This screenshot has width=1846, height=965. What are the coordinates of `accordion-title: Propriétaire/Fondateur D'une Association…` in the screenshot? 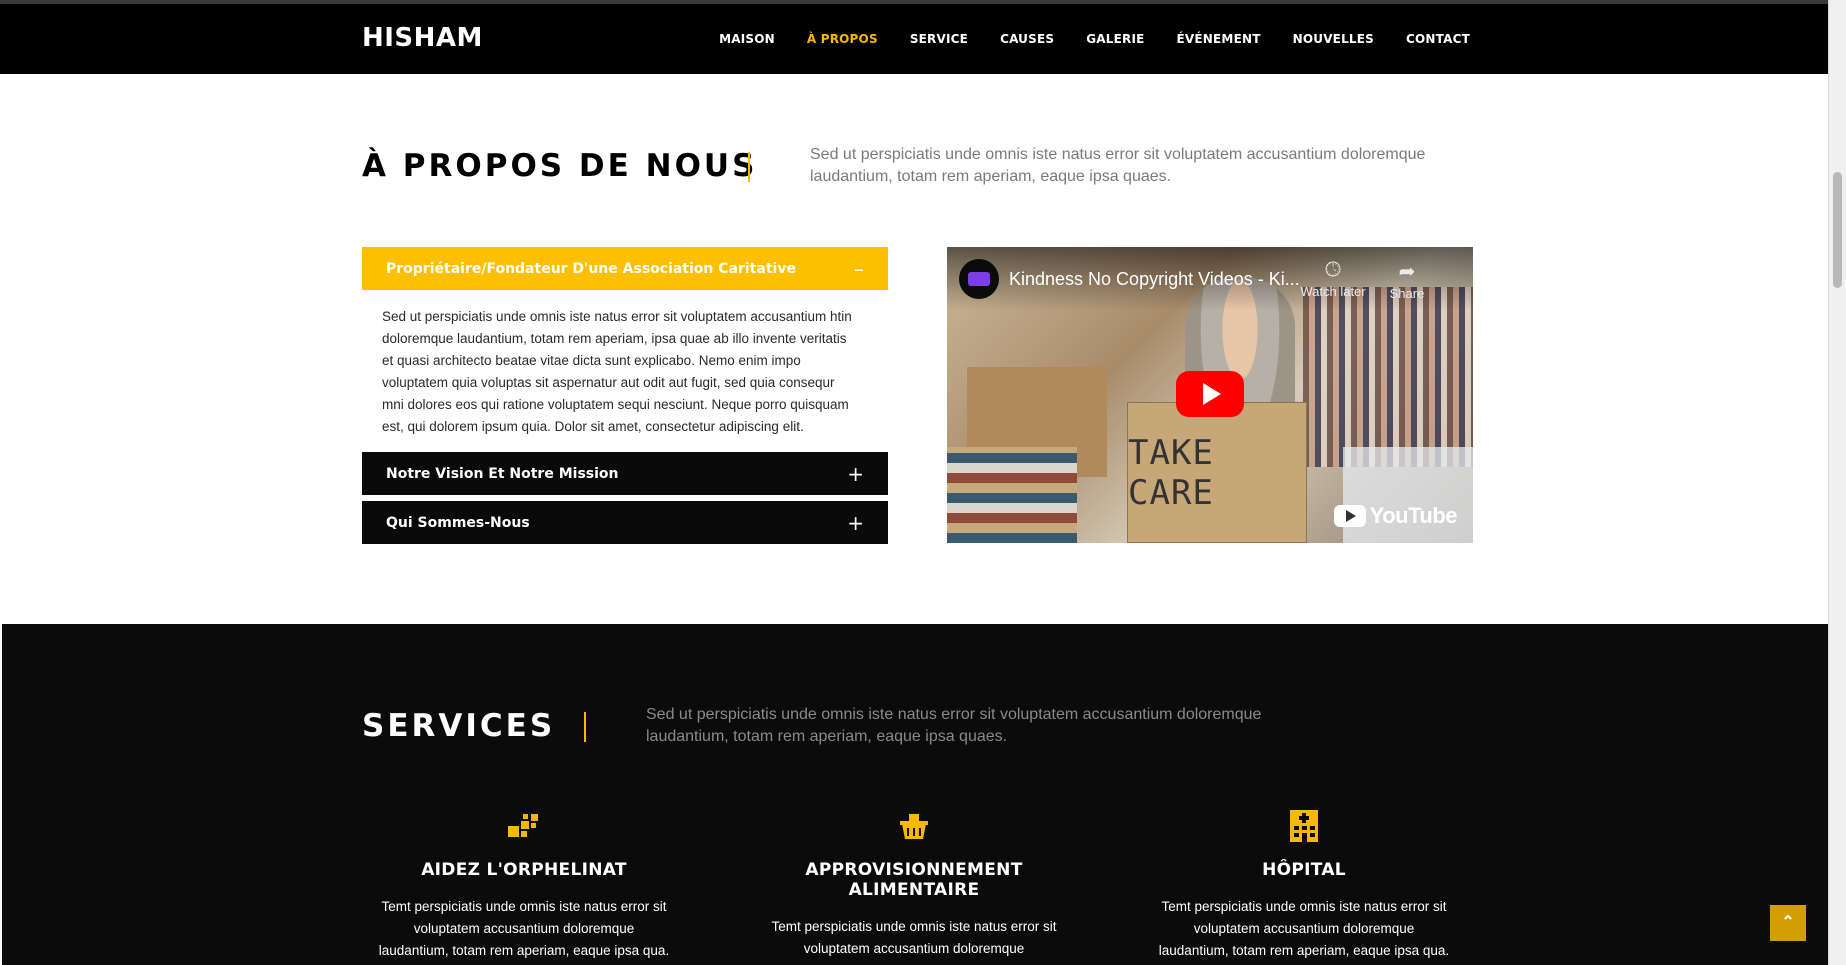 It's located at (591, 268).